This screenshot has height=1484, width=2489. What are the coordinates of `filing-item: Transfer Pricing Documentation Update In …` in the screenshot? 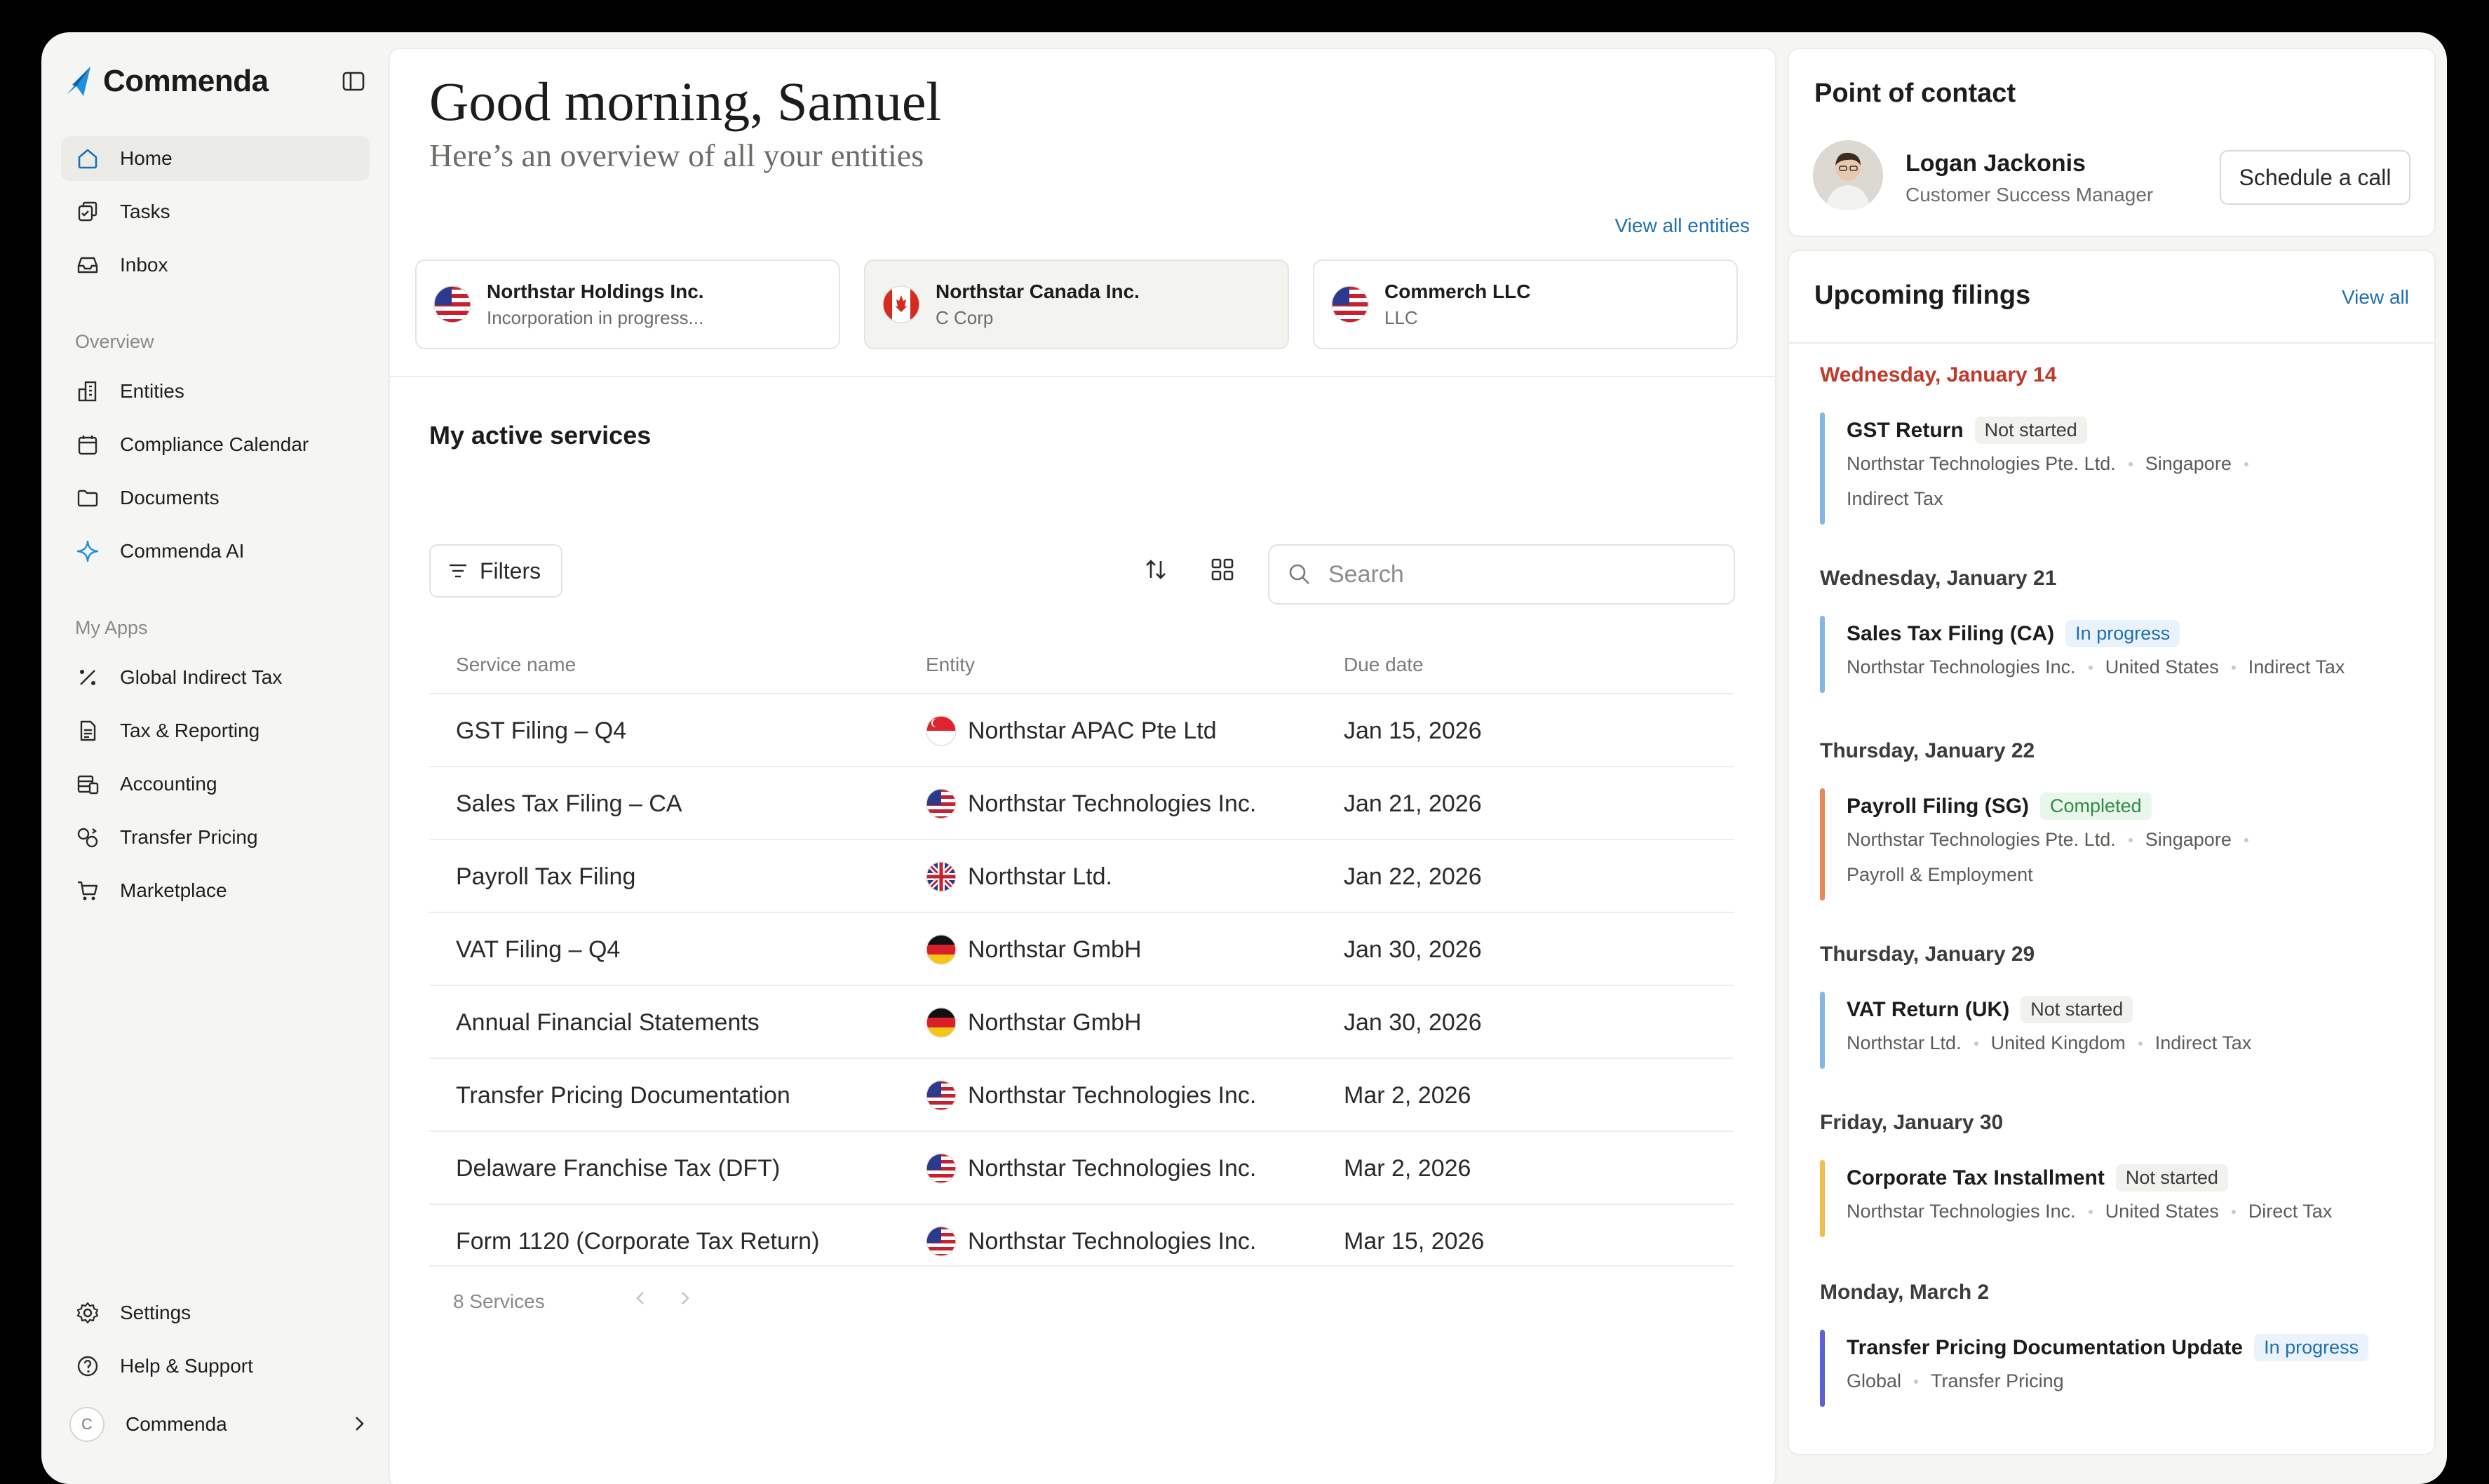 It's located at (2121, 1371).